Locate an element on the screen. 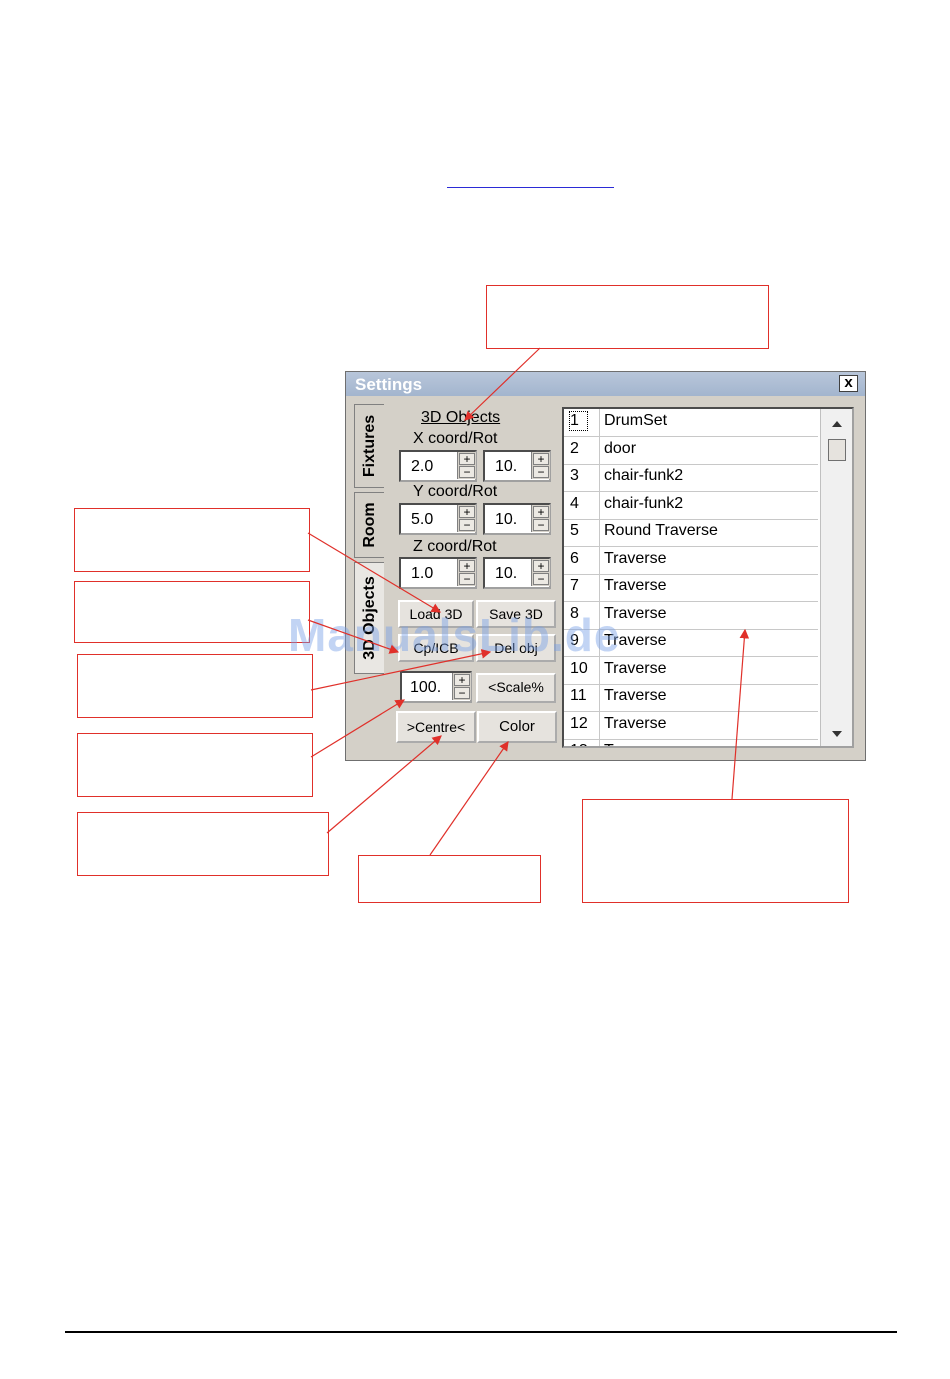 Image resolution: width=950 pixels, height=1379 pixels. arrow-copy is located at coordinates (353, 636).